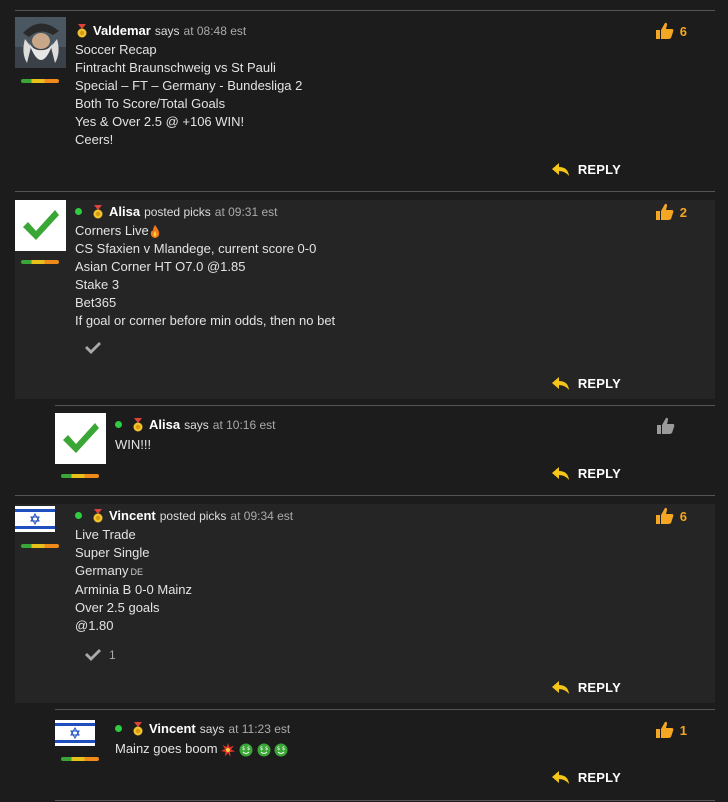 The height and width of the screenshot is (802, 728). Describe the element at coordinates (175, 67) in the screenshot. I see `comment-line: Fintracht Braunschweig vs St Pauli` at that location.